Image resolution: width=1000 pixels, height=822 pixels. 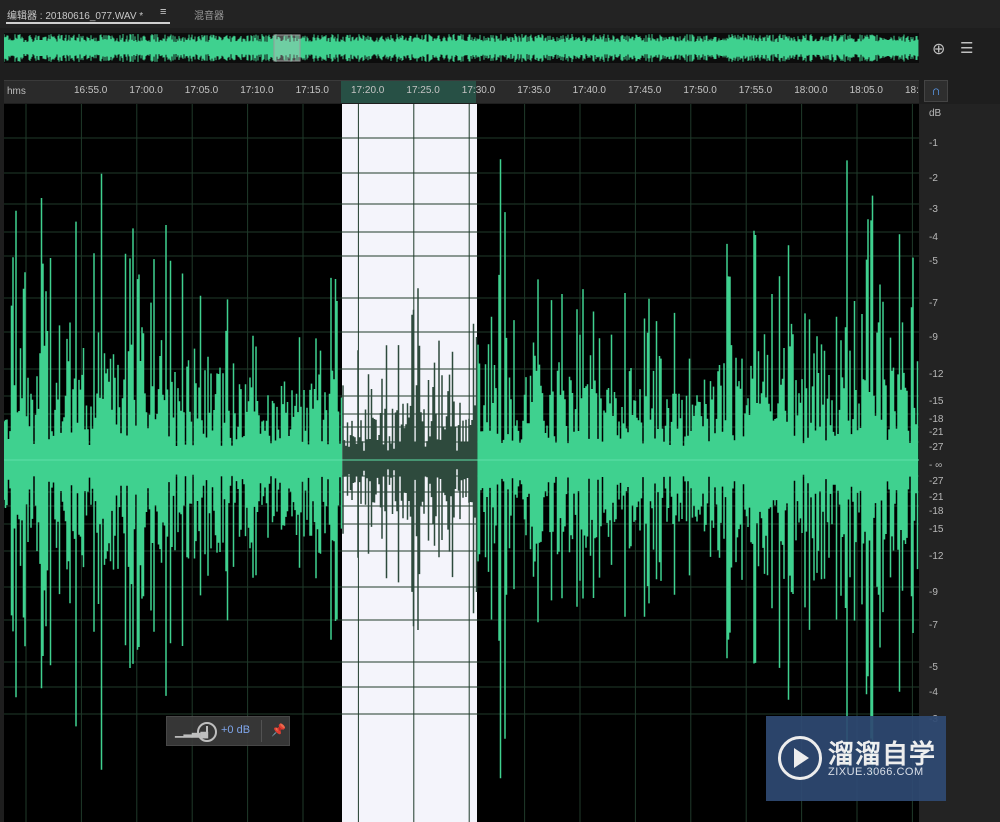 What do you see at coordinates (88, 23) in the screenshot?
I see `active-tab-underline` at bounding box center [88, 23].